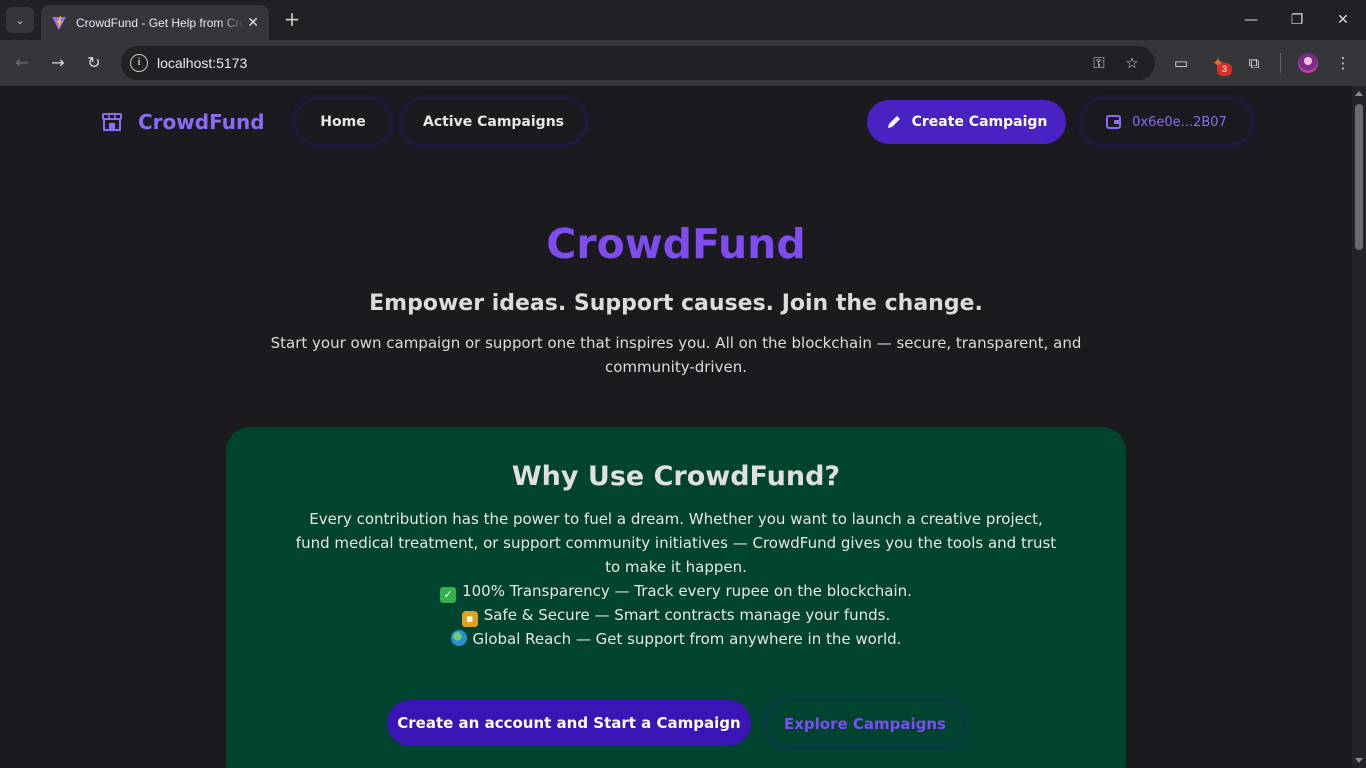 This screenshot has height=768, width=1366. I want to click on explore-campaigns-button: Explore Campaigns, so click(865, 724).